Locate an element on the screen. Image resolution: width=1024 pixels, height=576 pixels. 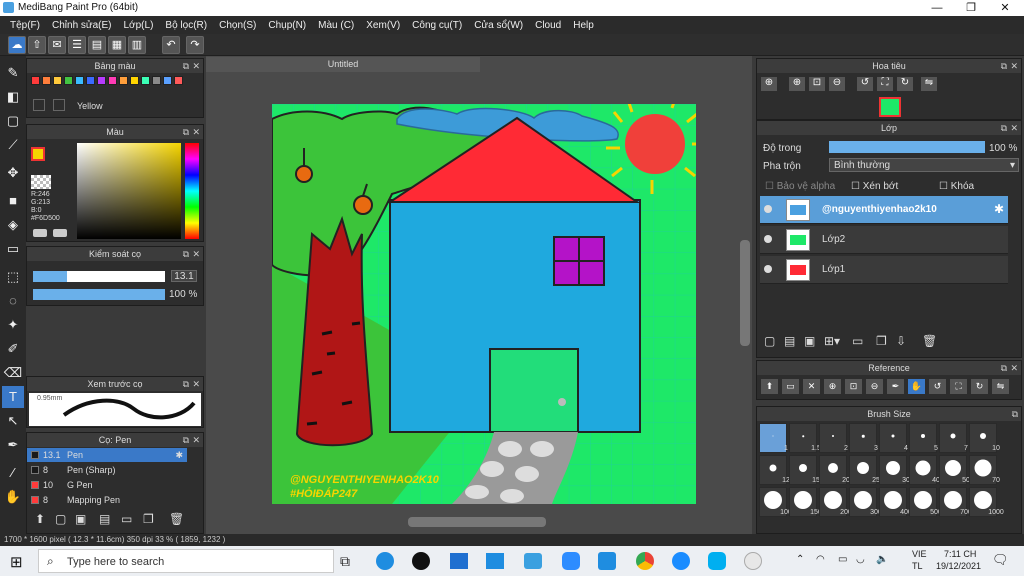
select-eraser-icon: ⌫ is located at coordinates (13, 373).